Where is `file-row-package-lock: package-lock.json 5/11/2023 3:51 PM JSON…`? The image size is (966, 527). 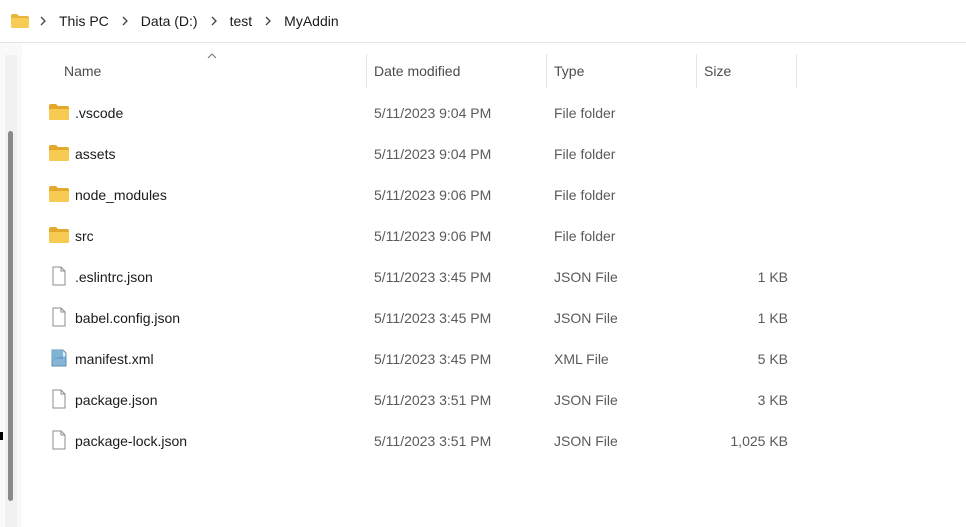 file-row-package-lock: package-lock.json 5/11/2023 3:51 PM JSON… is located at coordinates (409, 440).